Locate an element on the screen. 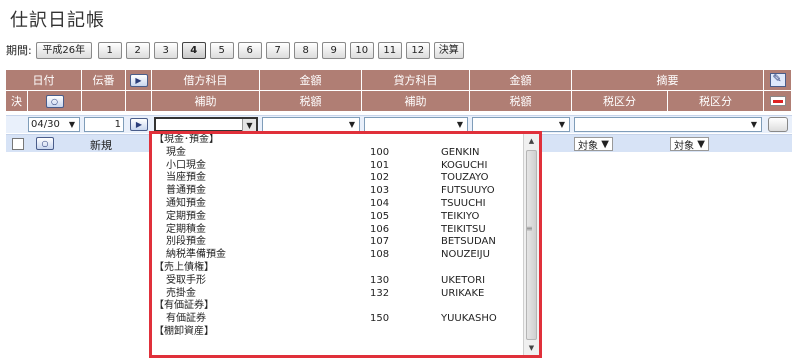  page-title: 仕訳日記帳 is located at coordinates (57, 20).